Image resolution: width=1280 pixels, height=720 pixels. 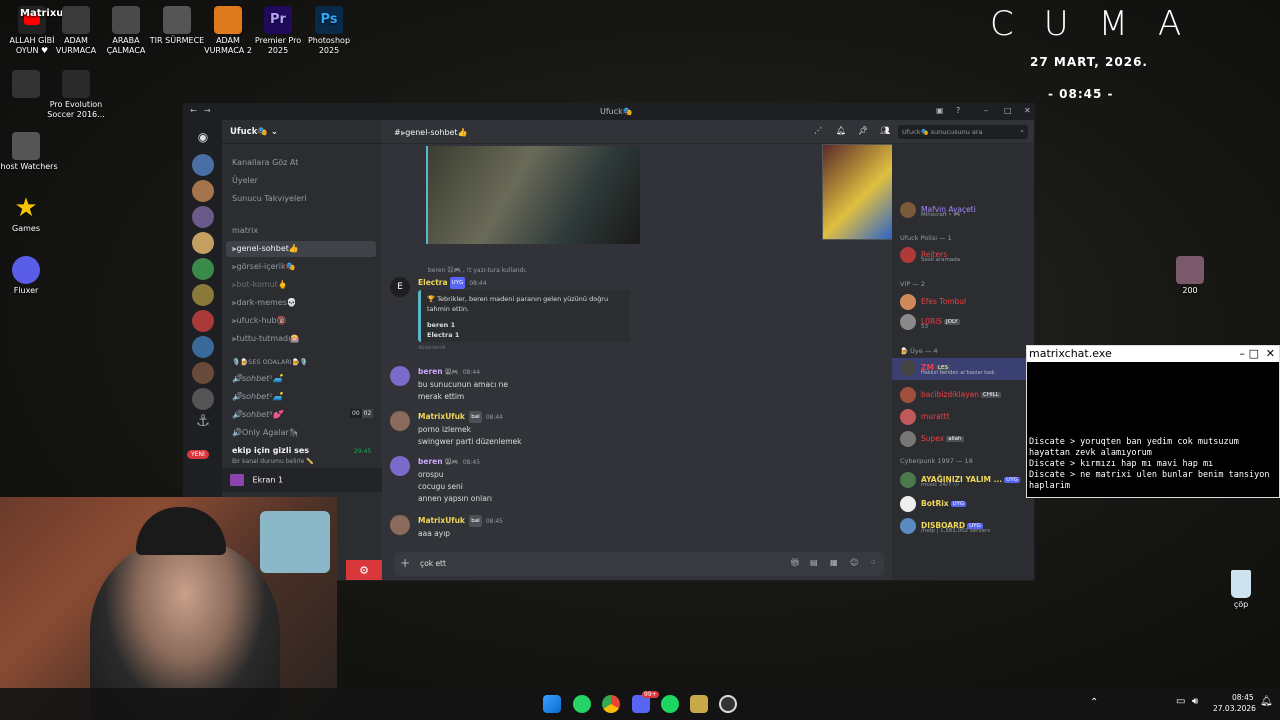 What do you see at coordinates (1190, 276) in the screenshot?
I see `desktop-icon-200: 200` at bounding box center [1190, 276].